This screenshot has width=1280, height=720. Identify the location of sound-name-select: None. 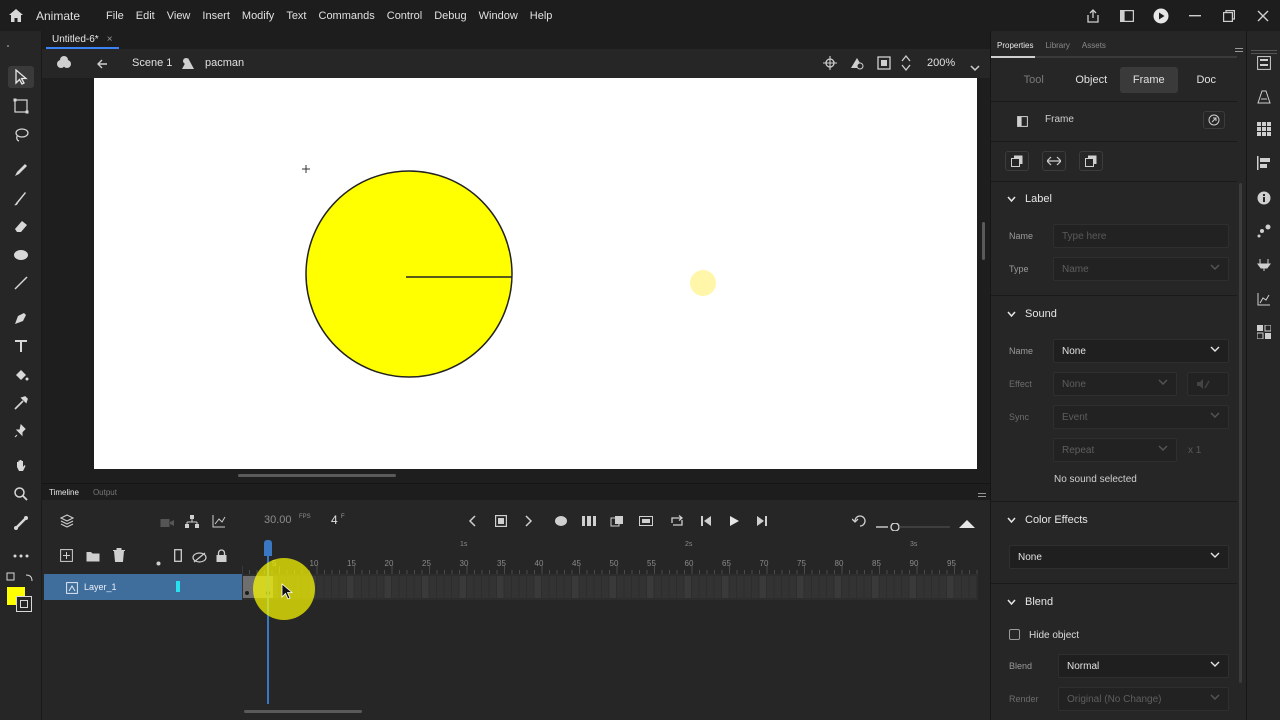
(1141, 351).